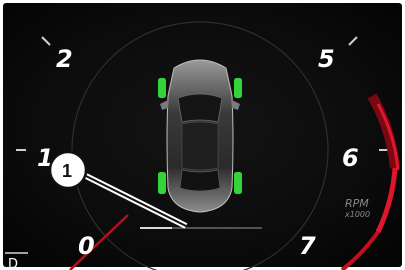  Describe the element at coordinates (307, 246) in the screenshot. I see `rpm-numeral-7: 7` at that location.